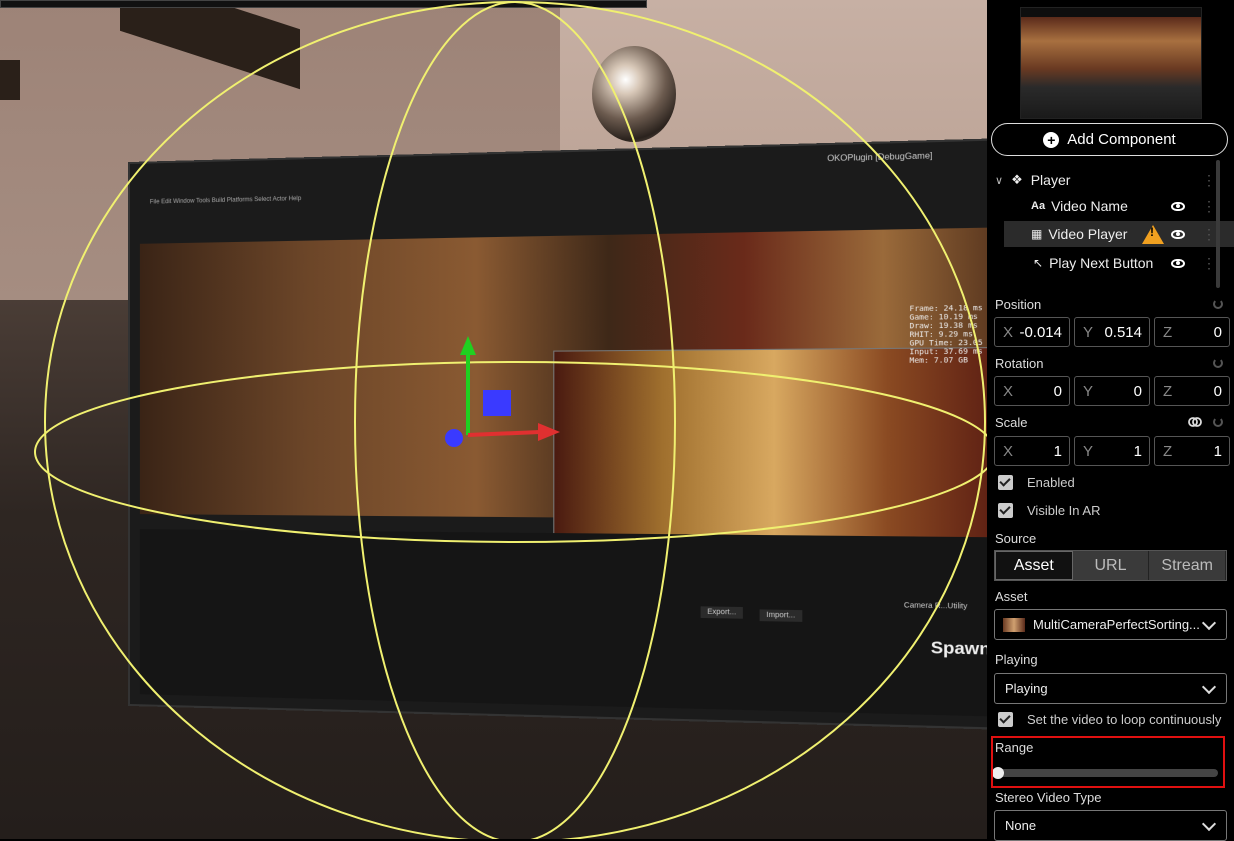 The width and height of the screenshot is (1234, 841). What do you see at coordinates (1217, 391) in the screenshot?
I see `rotation-z-value: 0` at bounding box center [1217, 391].